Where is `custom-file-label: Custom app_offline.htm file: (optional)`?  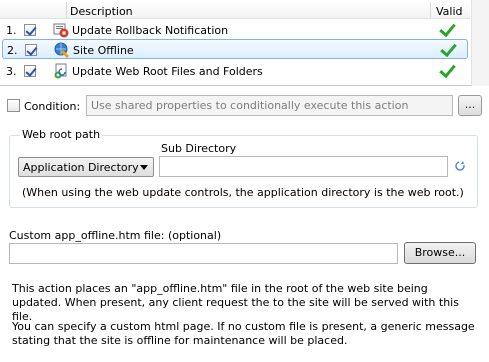 custom-file-label: Custom app_offline.htm file: (optional) is located at coordinates (115, 235).